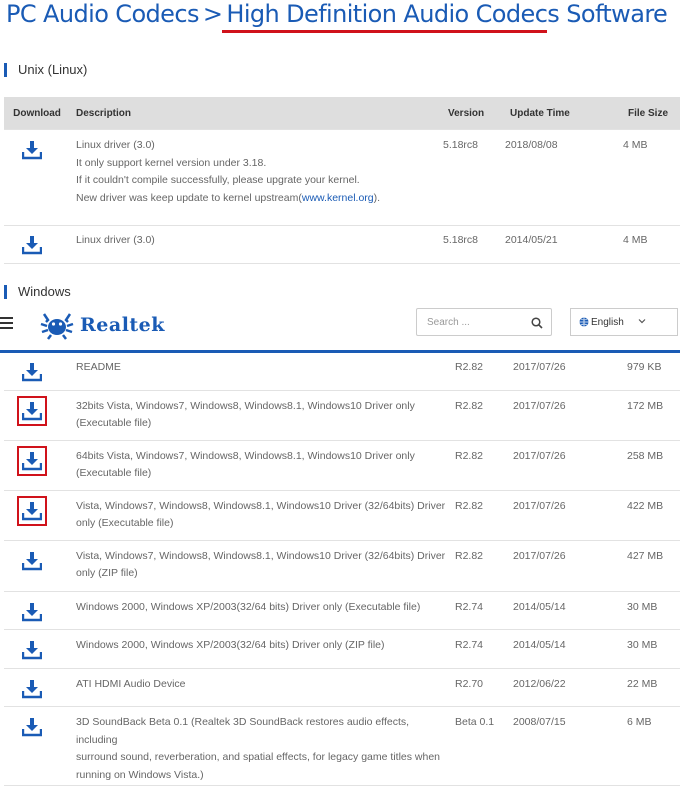  I want to click on row-size: 427 MB, so click(653, 566).